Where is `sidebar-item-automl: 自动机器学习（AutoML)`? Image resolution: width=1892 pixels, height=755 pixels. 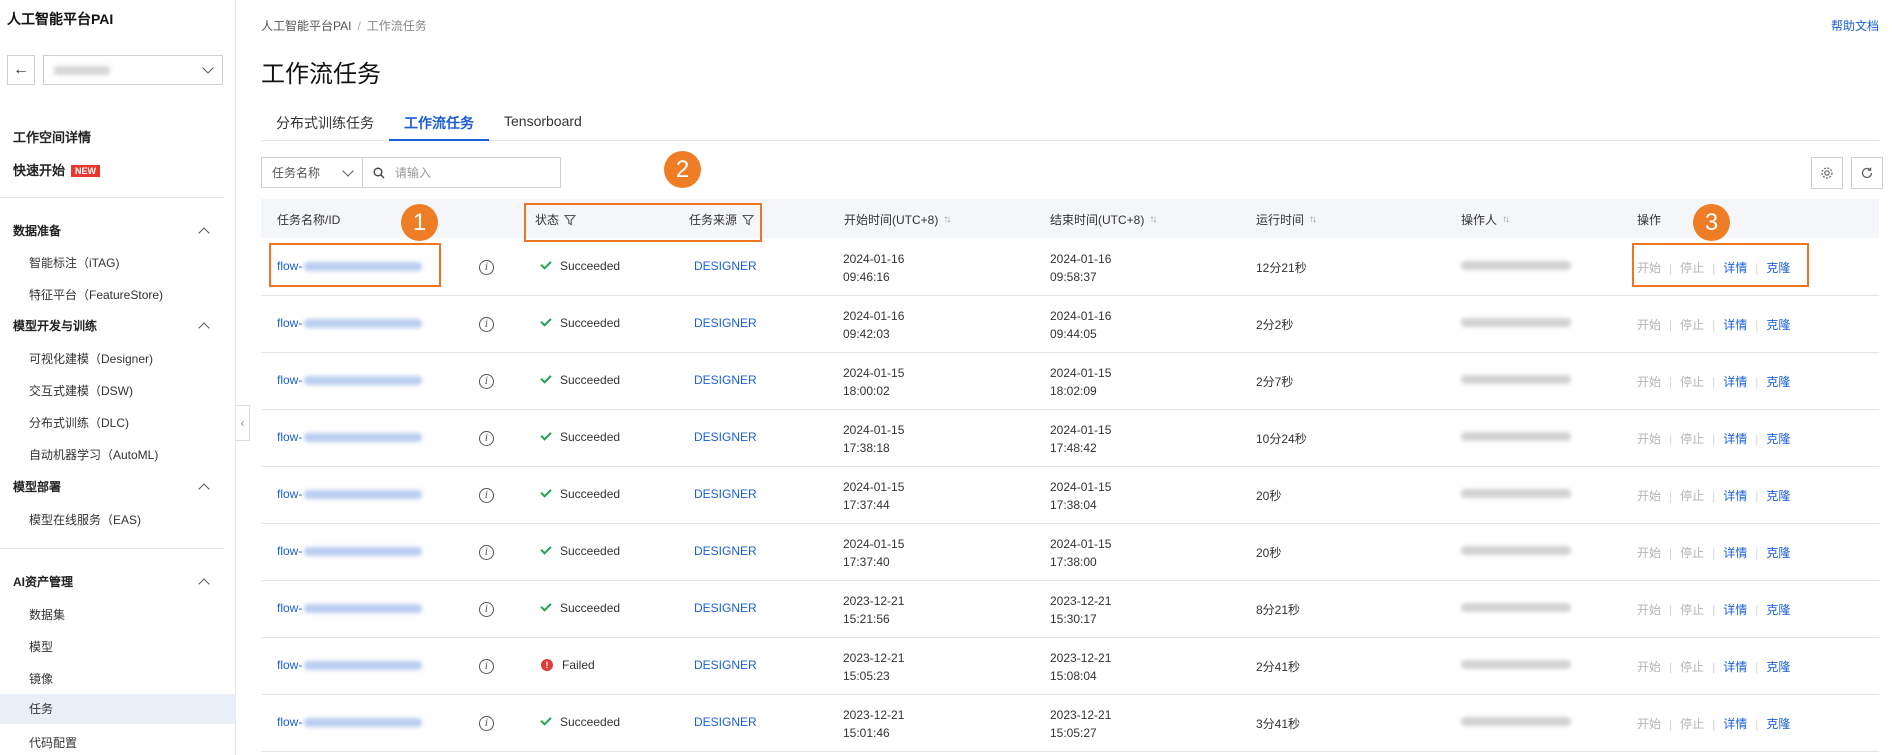
sidebar-item-automl: 自动机器学习（AutoML) is located at coordinates (93, 454).